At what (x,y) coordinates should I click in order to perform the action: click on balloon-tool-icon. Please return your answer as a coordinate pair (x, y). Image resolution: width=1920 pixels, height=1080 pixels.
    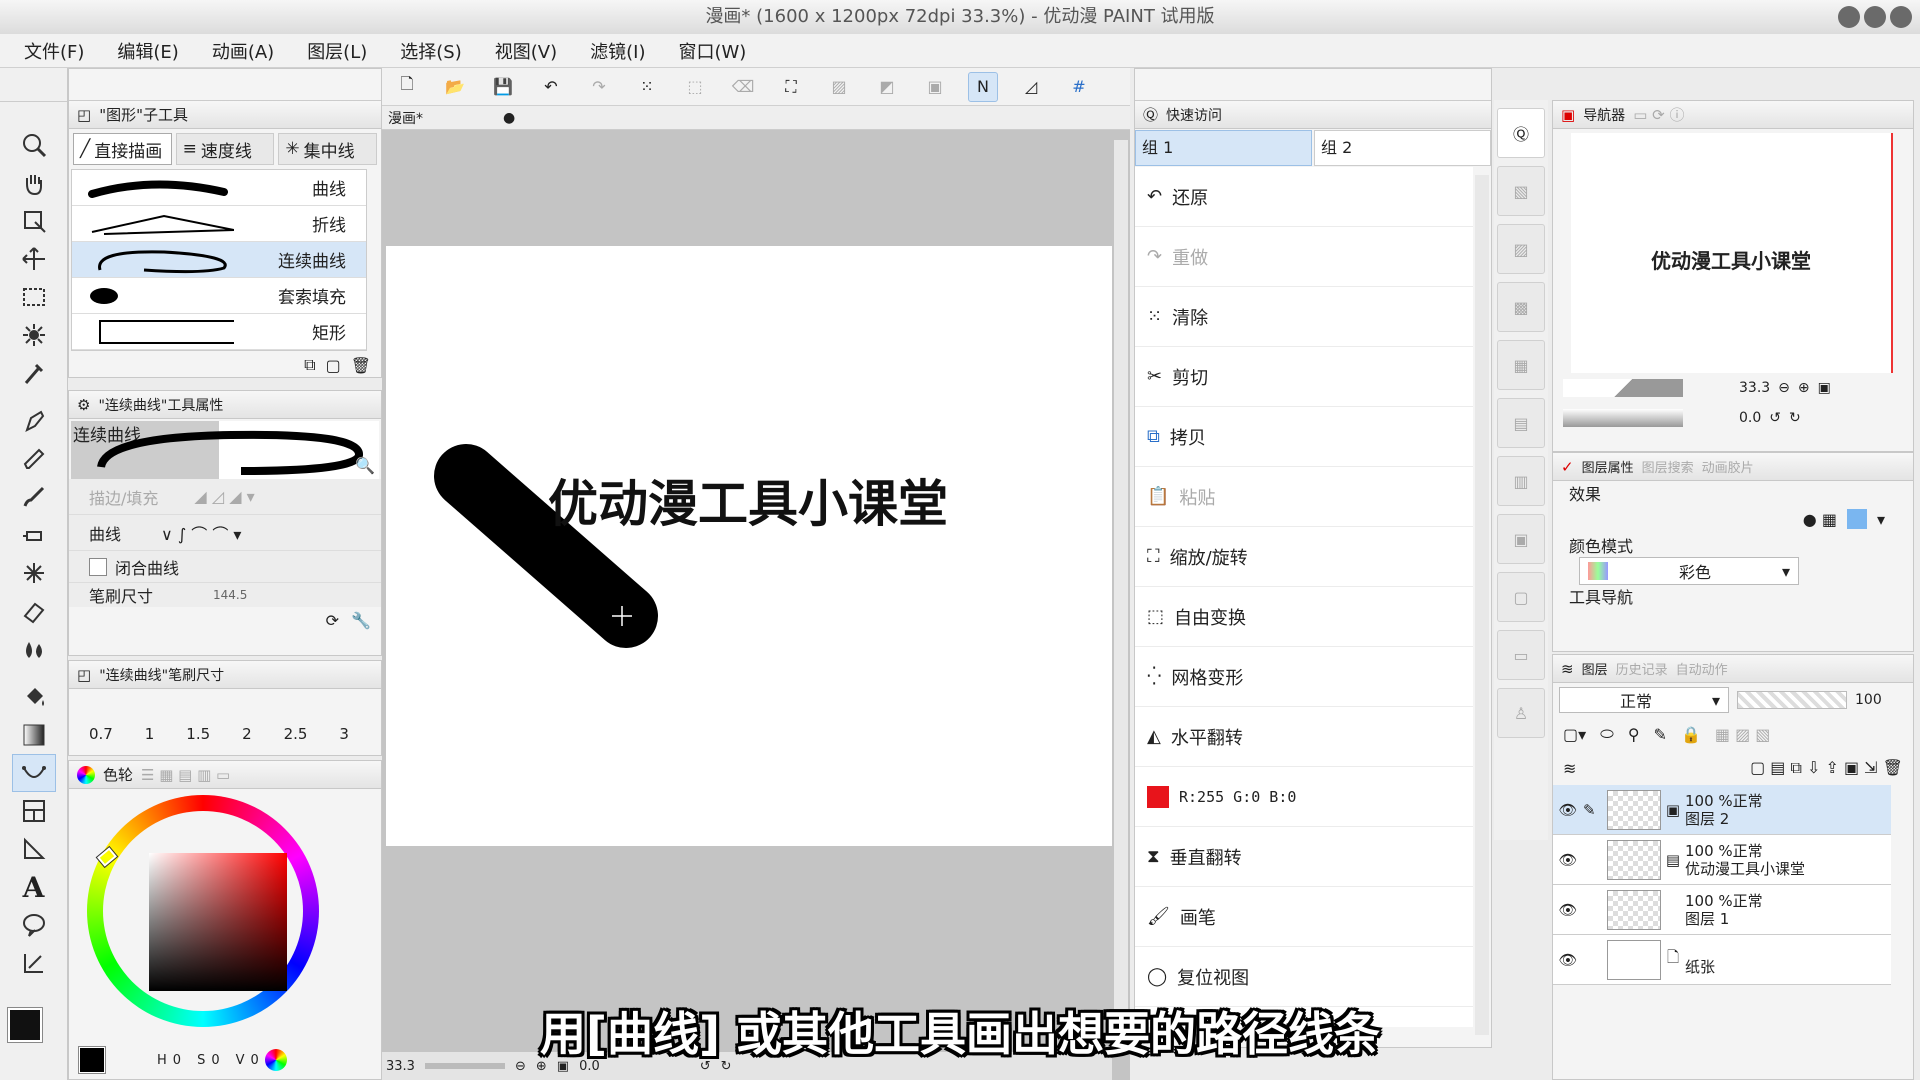
    Looking at the image, I should click on (34, 925).